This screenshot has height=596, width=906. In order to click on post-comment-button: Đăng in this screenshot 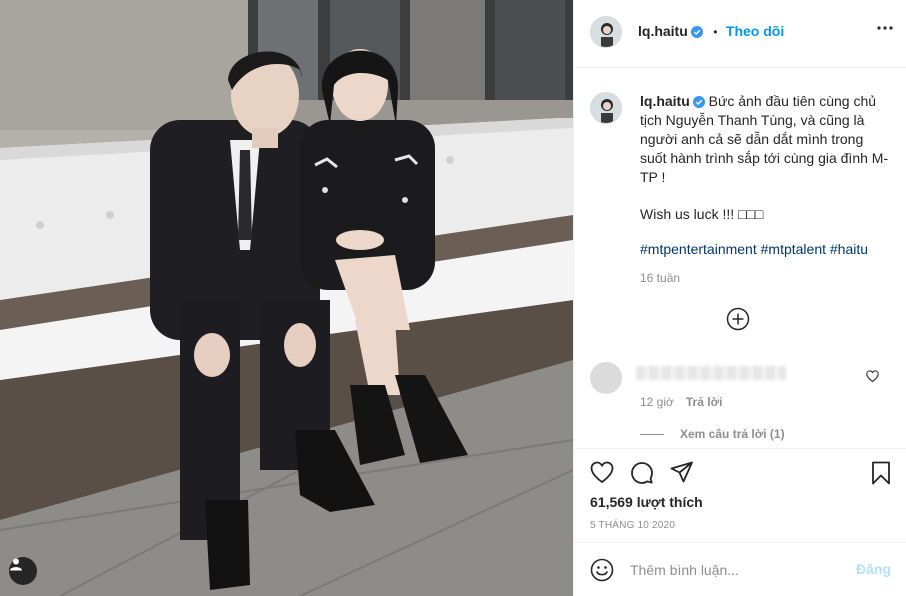, I will do `click(873, 569)`.